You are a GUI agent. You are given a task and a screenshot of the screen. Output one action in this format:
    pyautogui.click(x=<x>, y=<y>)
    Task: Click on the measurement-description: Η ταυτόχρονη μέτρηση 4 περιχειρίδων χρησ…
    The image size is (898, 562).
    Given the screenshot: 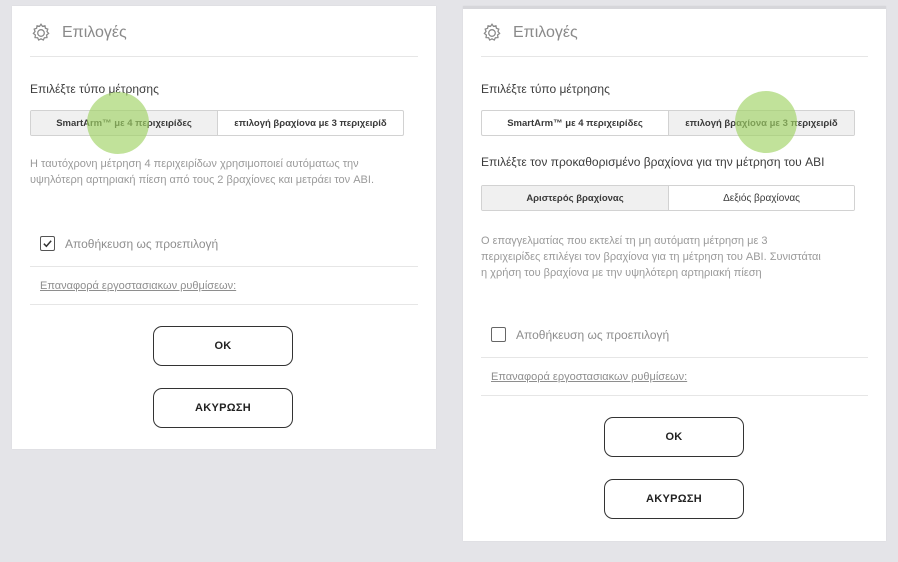 What is the action you would take?
    pyautogui.click(x=202, y=172)
    